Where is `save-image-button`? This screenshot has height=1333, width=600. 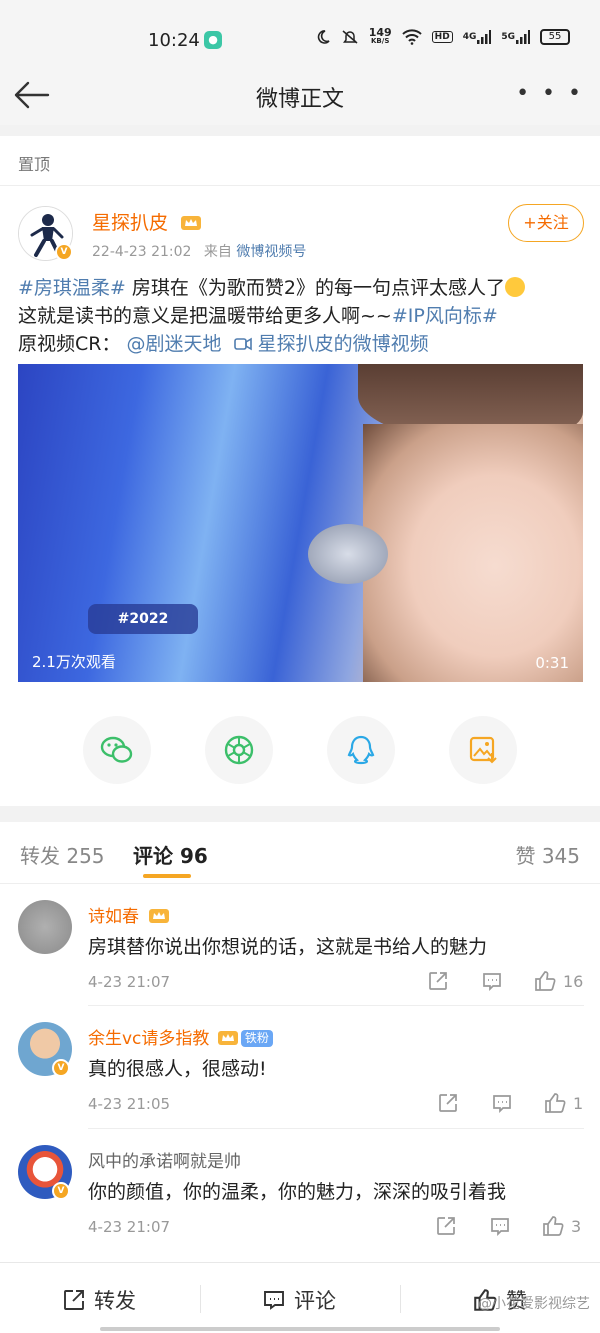 save-image-button is located at coordinates (483, 750).